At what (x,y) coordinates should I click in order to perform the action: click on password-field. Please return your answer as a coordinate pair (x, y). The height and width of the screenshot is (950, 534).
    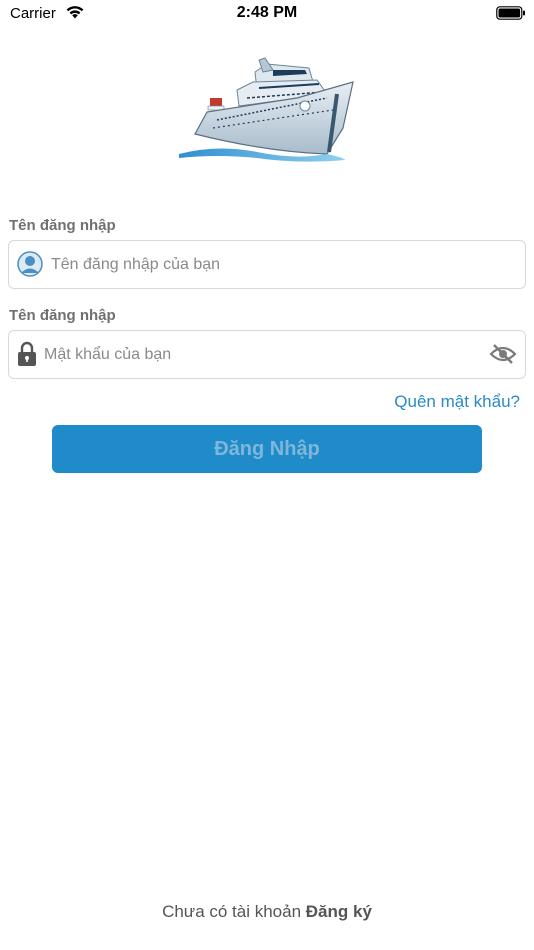
    Looking at the image, I should click on (267, 354).